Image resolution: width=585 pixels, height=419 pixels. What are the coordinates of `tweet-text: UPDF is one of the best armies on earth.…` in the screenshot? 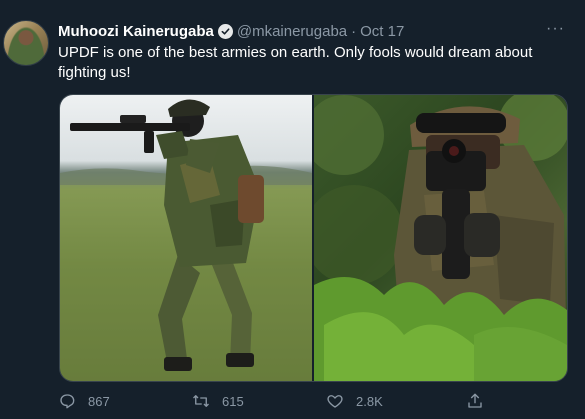 It's located at (295, 62).